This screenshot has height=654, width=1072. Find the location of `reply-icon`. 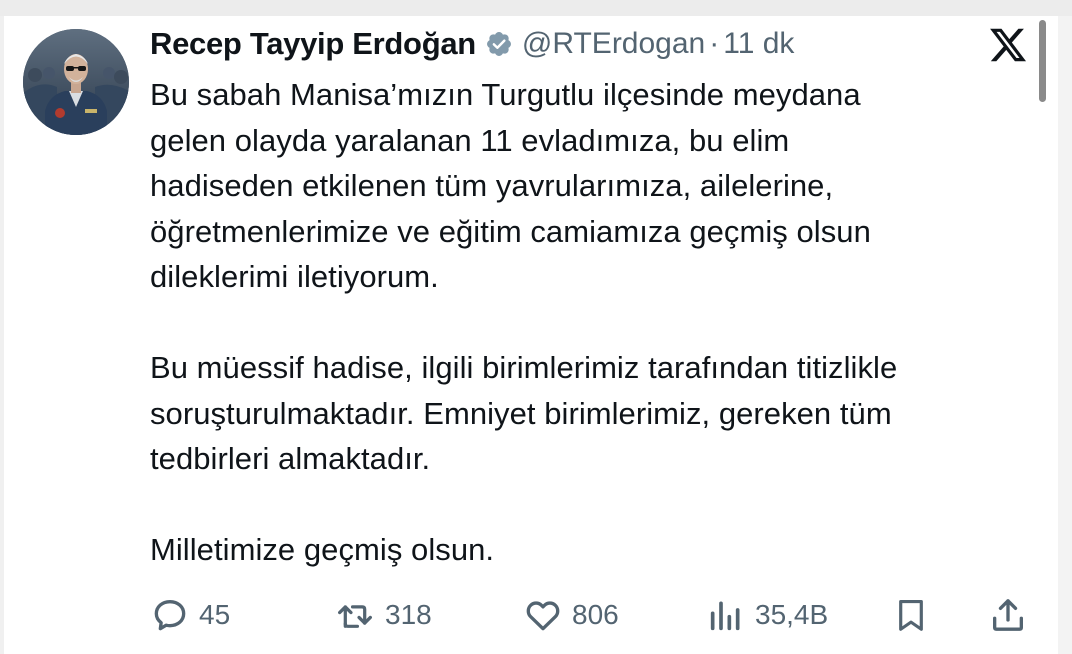

reply-icon is located at coordinates (170, 615).